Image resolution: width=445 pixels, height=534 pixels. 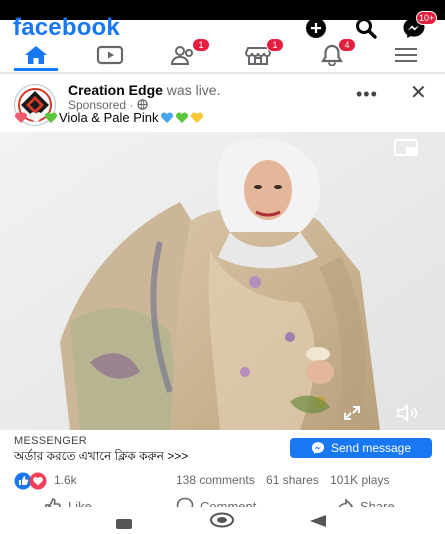 What do you see at coordinates (80, 503) in the screenshot?
I see `like-label: Like` at bounding box center [80, 503].